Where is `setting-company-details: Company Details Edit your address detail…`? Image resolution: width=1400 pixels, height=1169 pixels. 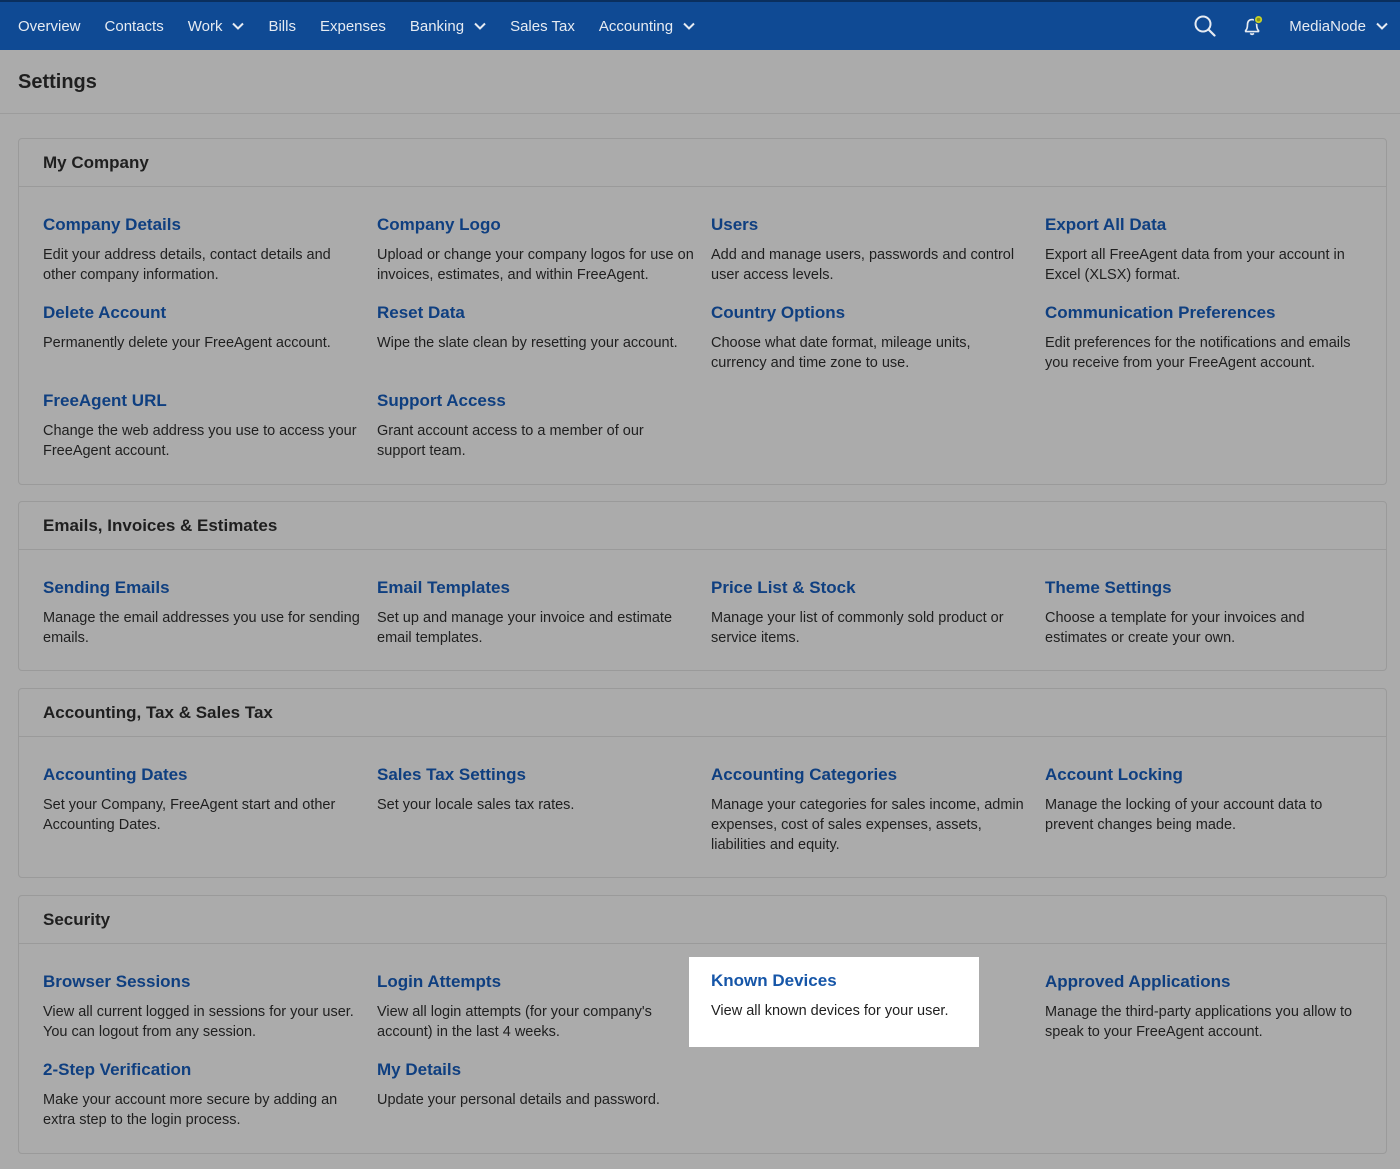 setting-company-details: Company Details Edit your address detail… is located at coordinates (202, 250).